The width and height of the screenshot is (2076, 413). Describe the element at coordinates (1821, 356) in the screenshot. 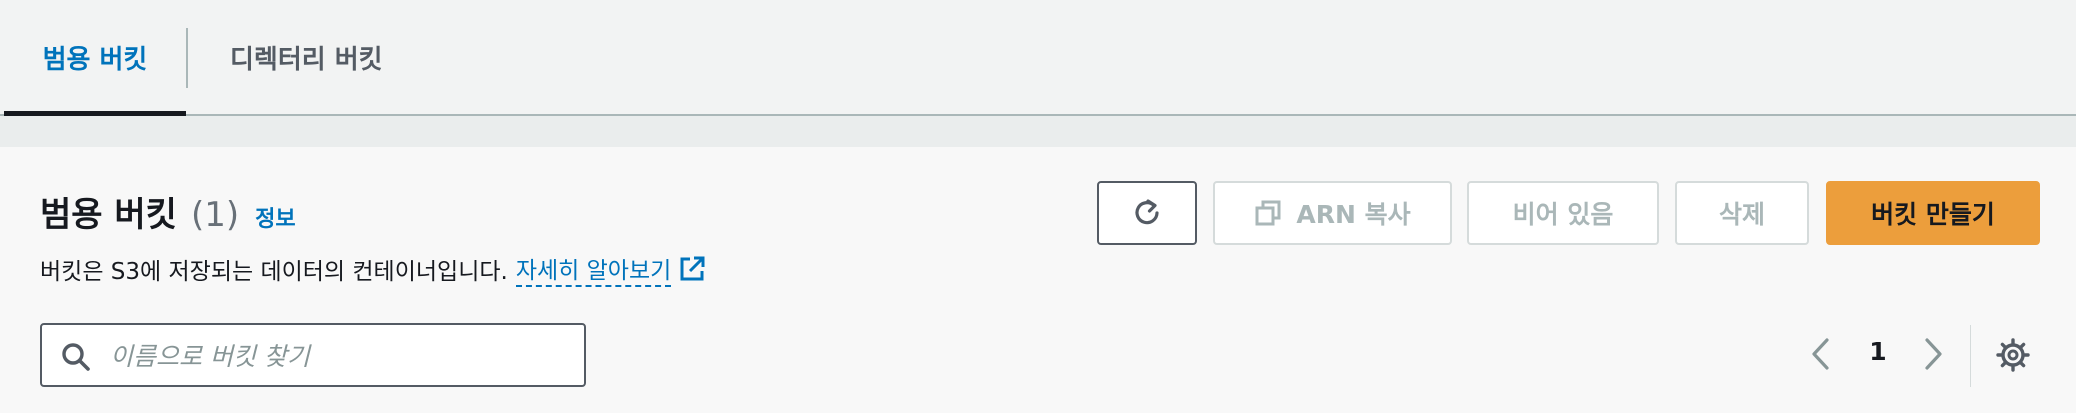

I see `previous-page-button` at that location.